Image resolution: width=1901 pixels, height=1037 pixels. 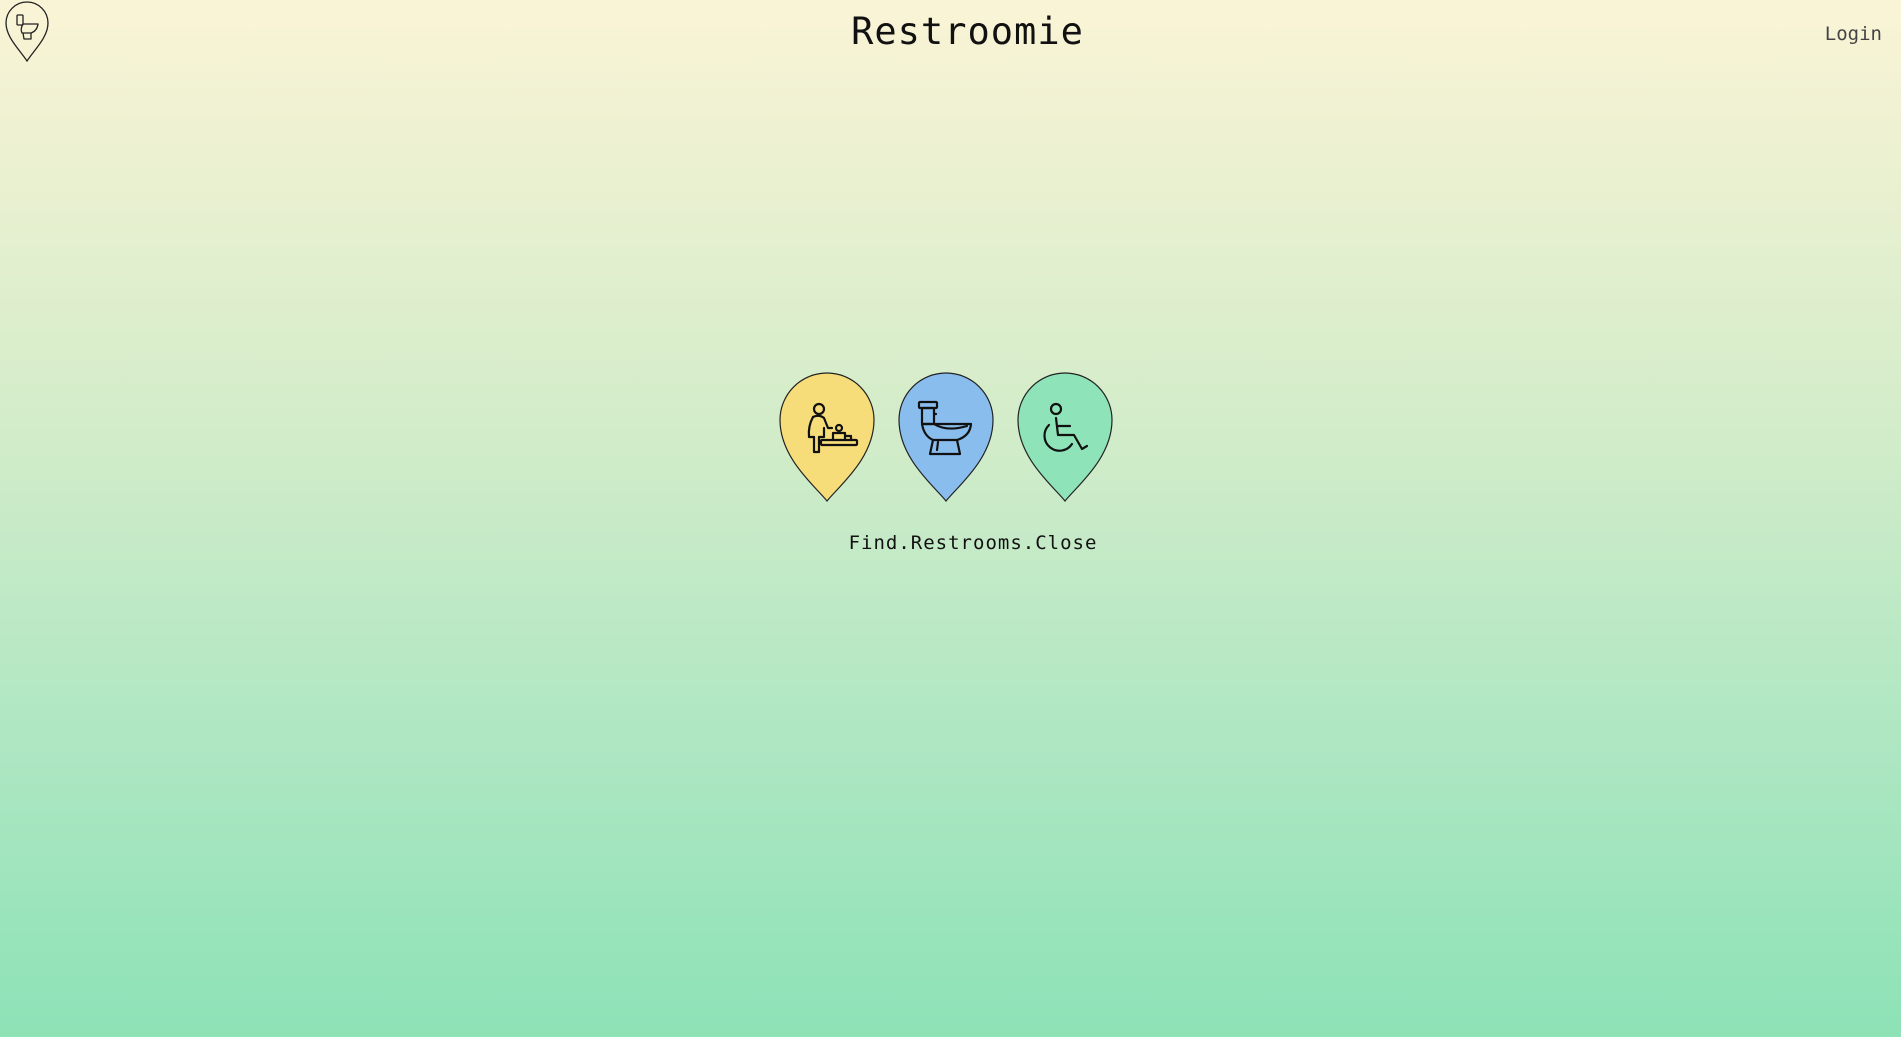 What do you see at coordinates (973, 543) in the screenshot?
I see `tagline: Find.Restrooms.Close` at bounding box center [973, 543].